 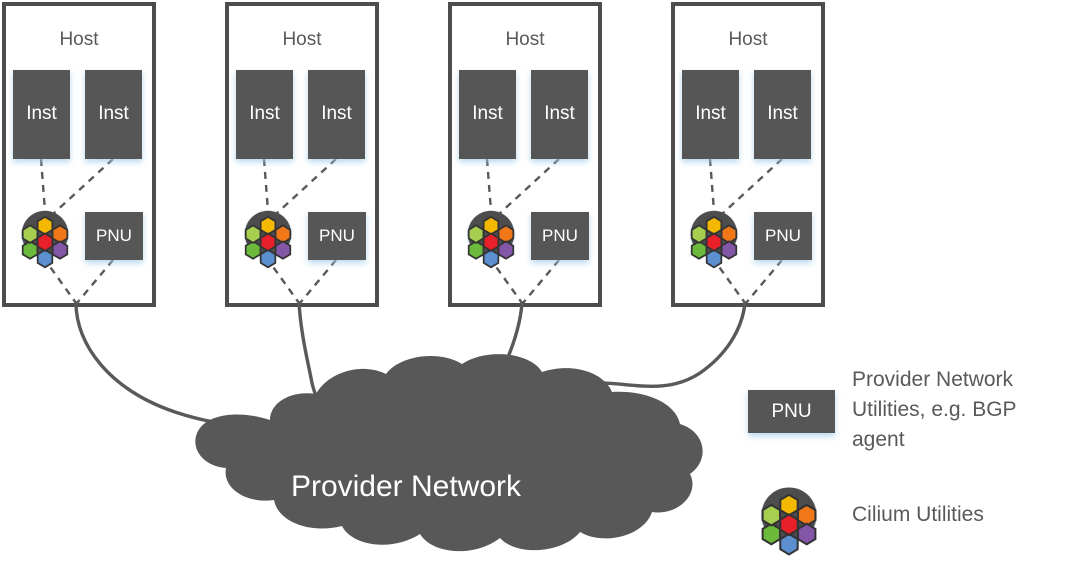 I want to click on cloud-label: Provider Network, so click(x=406, y=486).